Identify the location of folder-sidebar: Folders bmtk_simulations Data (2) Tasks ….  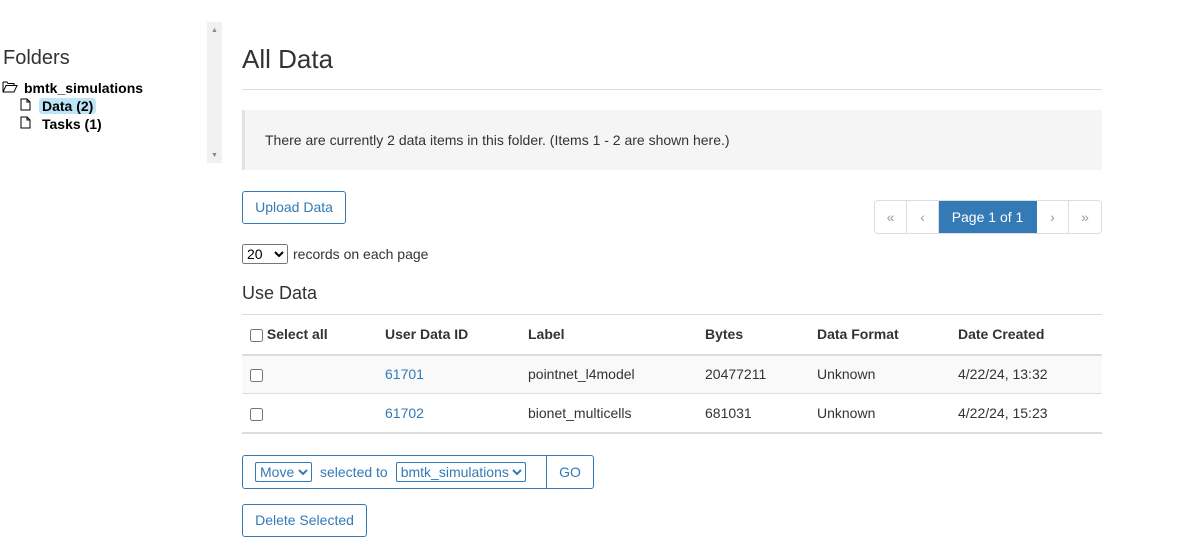
(111, 92).